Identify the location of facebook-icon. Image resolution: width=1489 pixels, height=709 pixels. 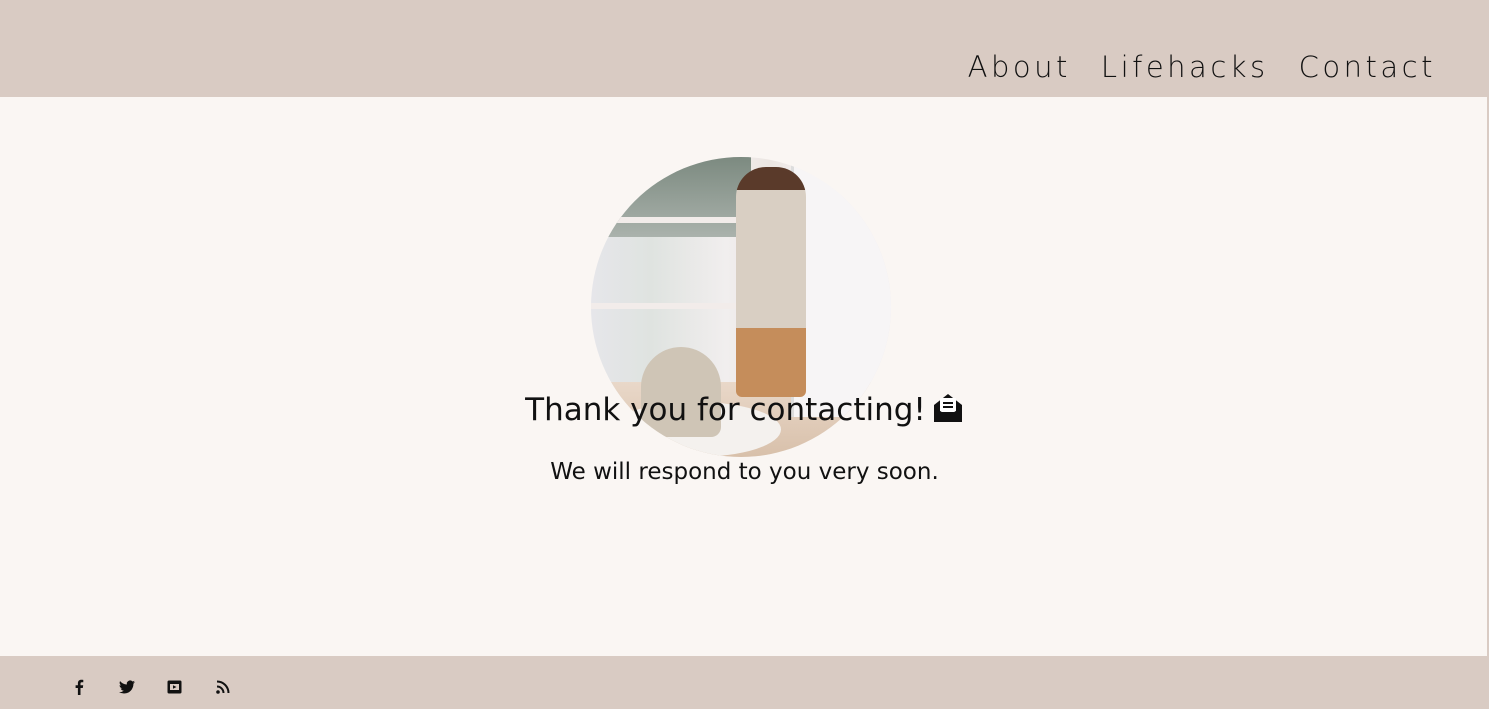
(78, 686).